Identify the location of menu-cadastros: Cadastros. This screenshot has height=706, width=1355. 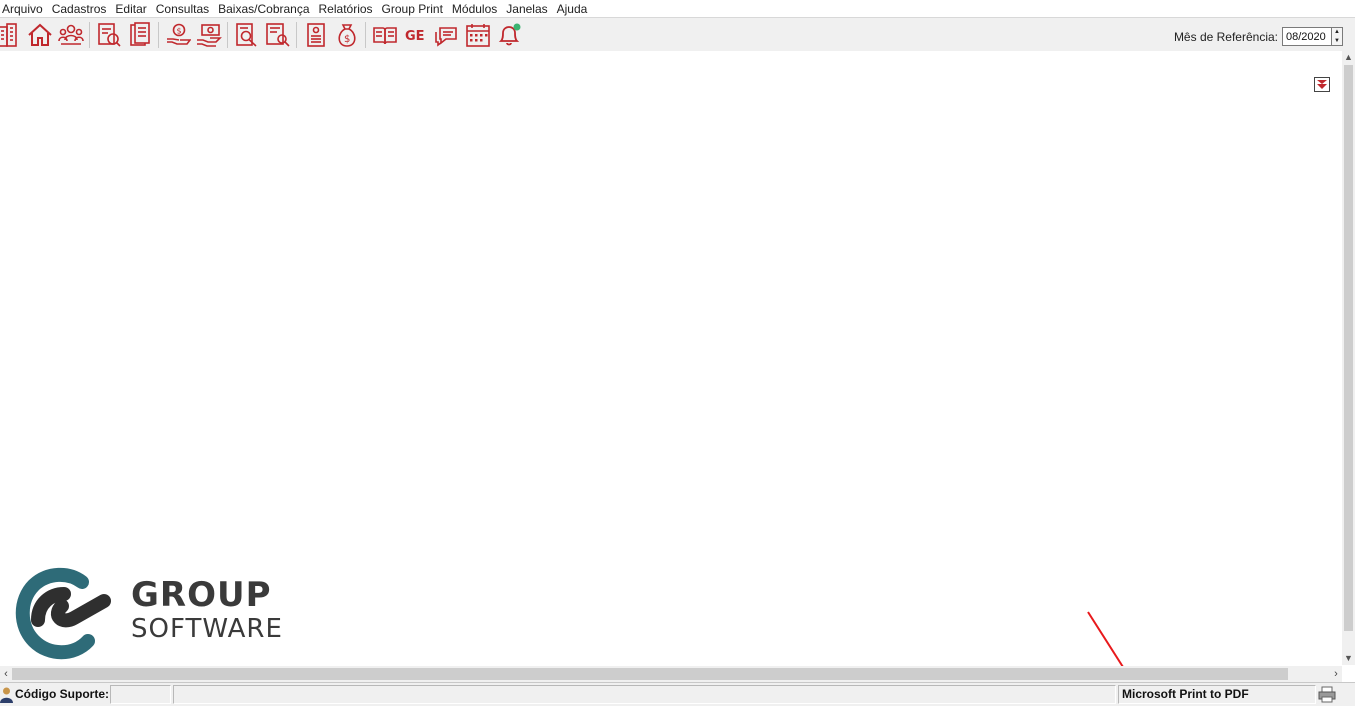
(82, 9).